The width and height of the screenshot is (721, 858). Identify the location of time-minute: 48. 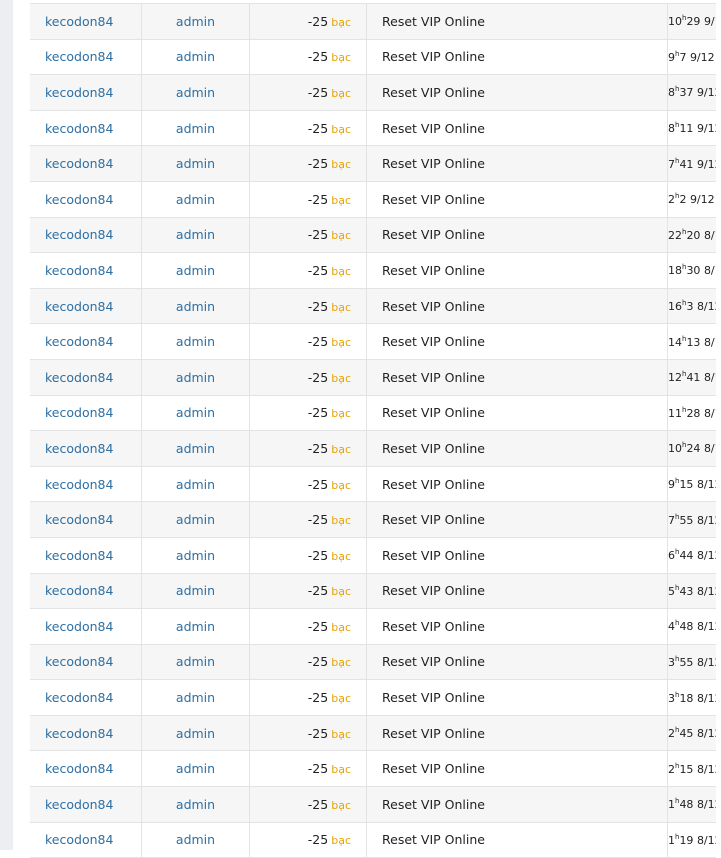
(686, 627).